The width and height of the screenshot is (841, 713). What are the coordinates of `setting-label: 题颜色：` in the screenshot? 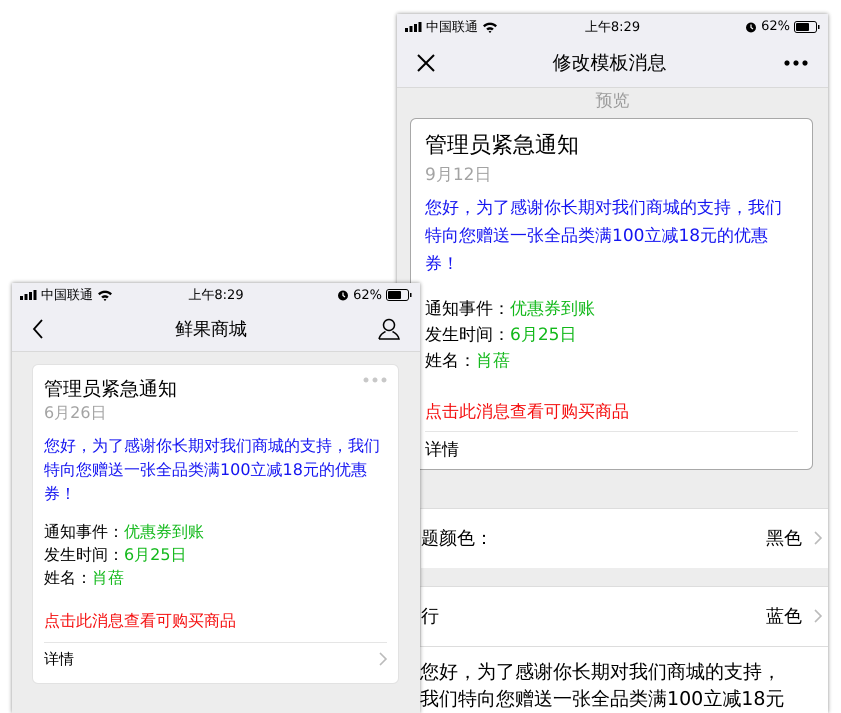 It's located at (457, 538).